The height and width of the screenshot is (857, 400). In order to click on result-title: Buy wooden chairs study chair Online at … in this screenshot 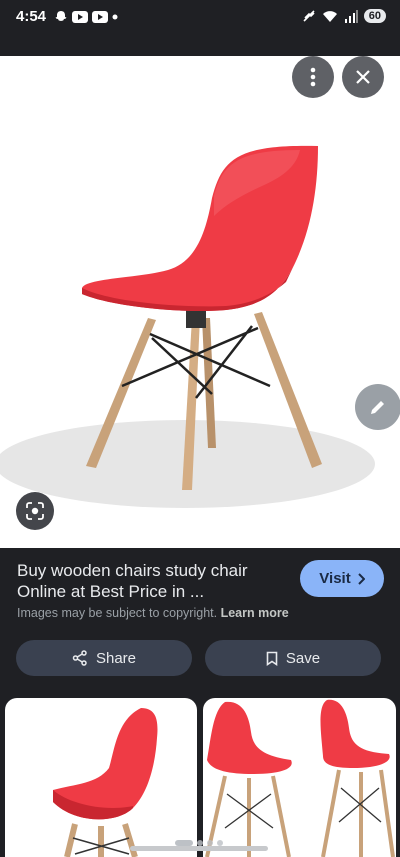, I will do `click(149, 581)`.